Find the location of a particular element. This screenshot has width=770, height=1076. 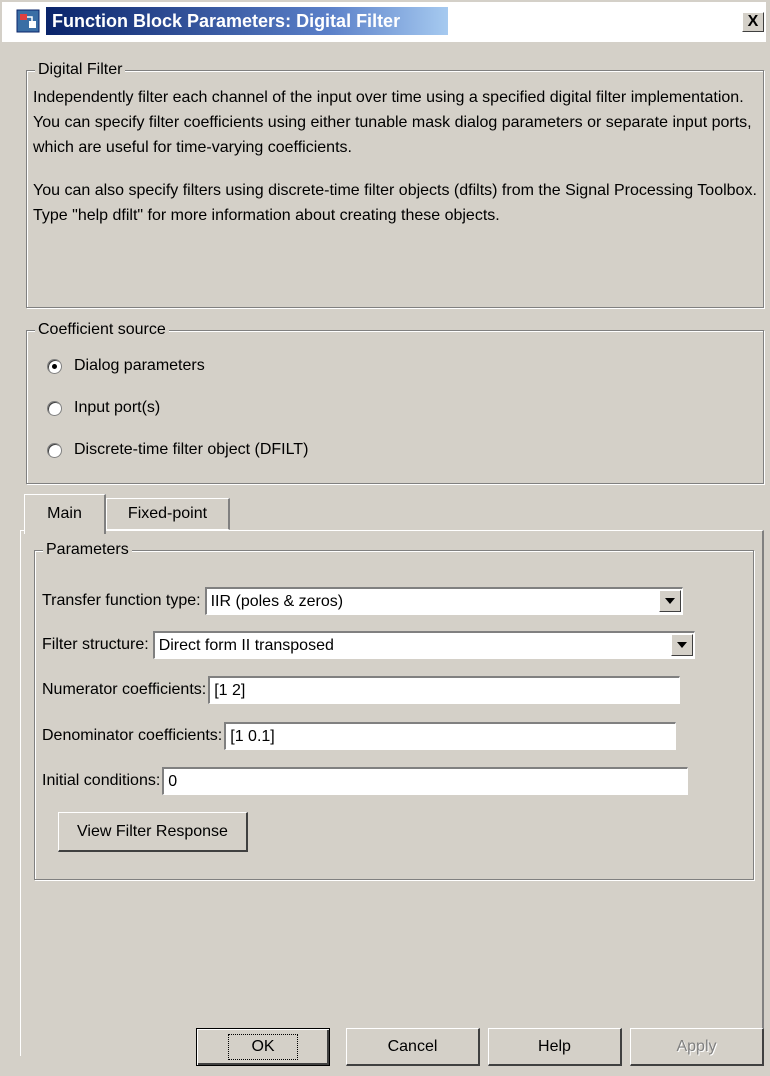

radio-dialog-parameters: Dialog parameters is located at coordinates (126, 366).